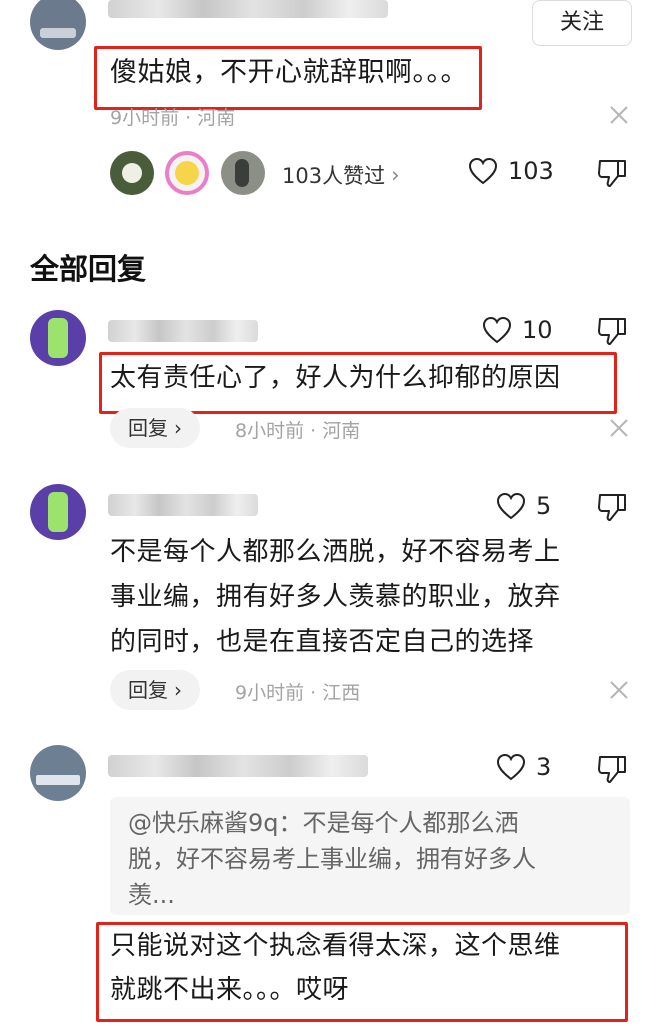 This screenshot has width=660, height=1028. I want to click on reply-2-text-line-2: 事业编，拥有好多人羡慕的职业，放弃, so click(335, 597).